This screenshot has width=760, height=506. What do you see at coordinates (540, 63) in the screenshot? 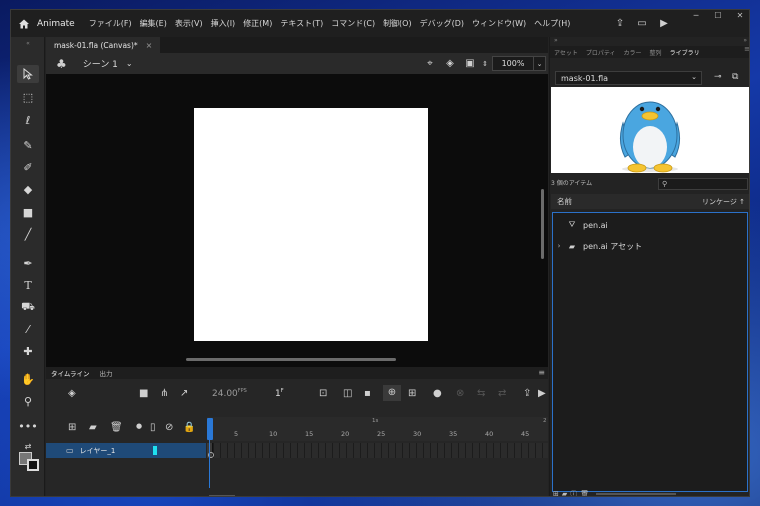
I see `zoom-dropdown-icon: ⌄` at bounding box center [540, 63].